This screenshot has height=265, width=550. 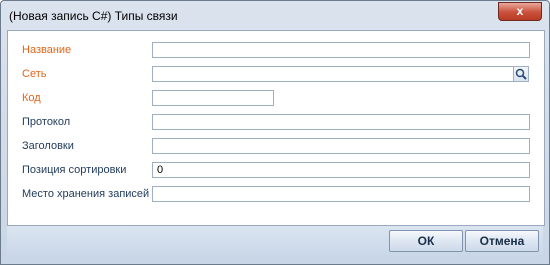 I want to click on ok-button: ОК, so click(x=426, y=241).